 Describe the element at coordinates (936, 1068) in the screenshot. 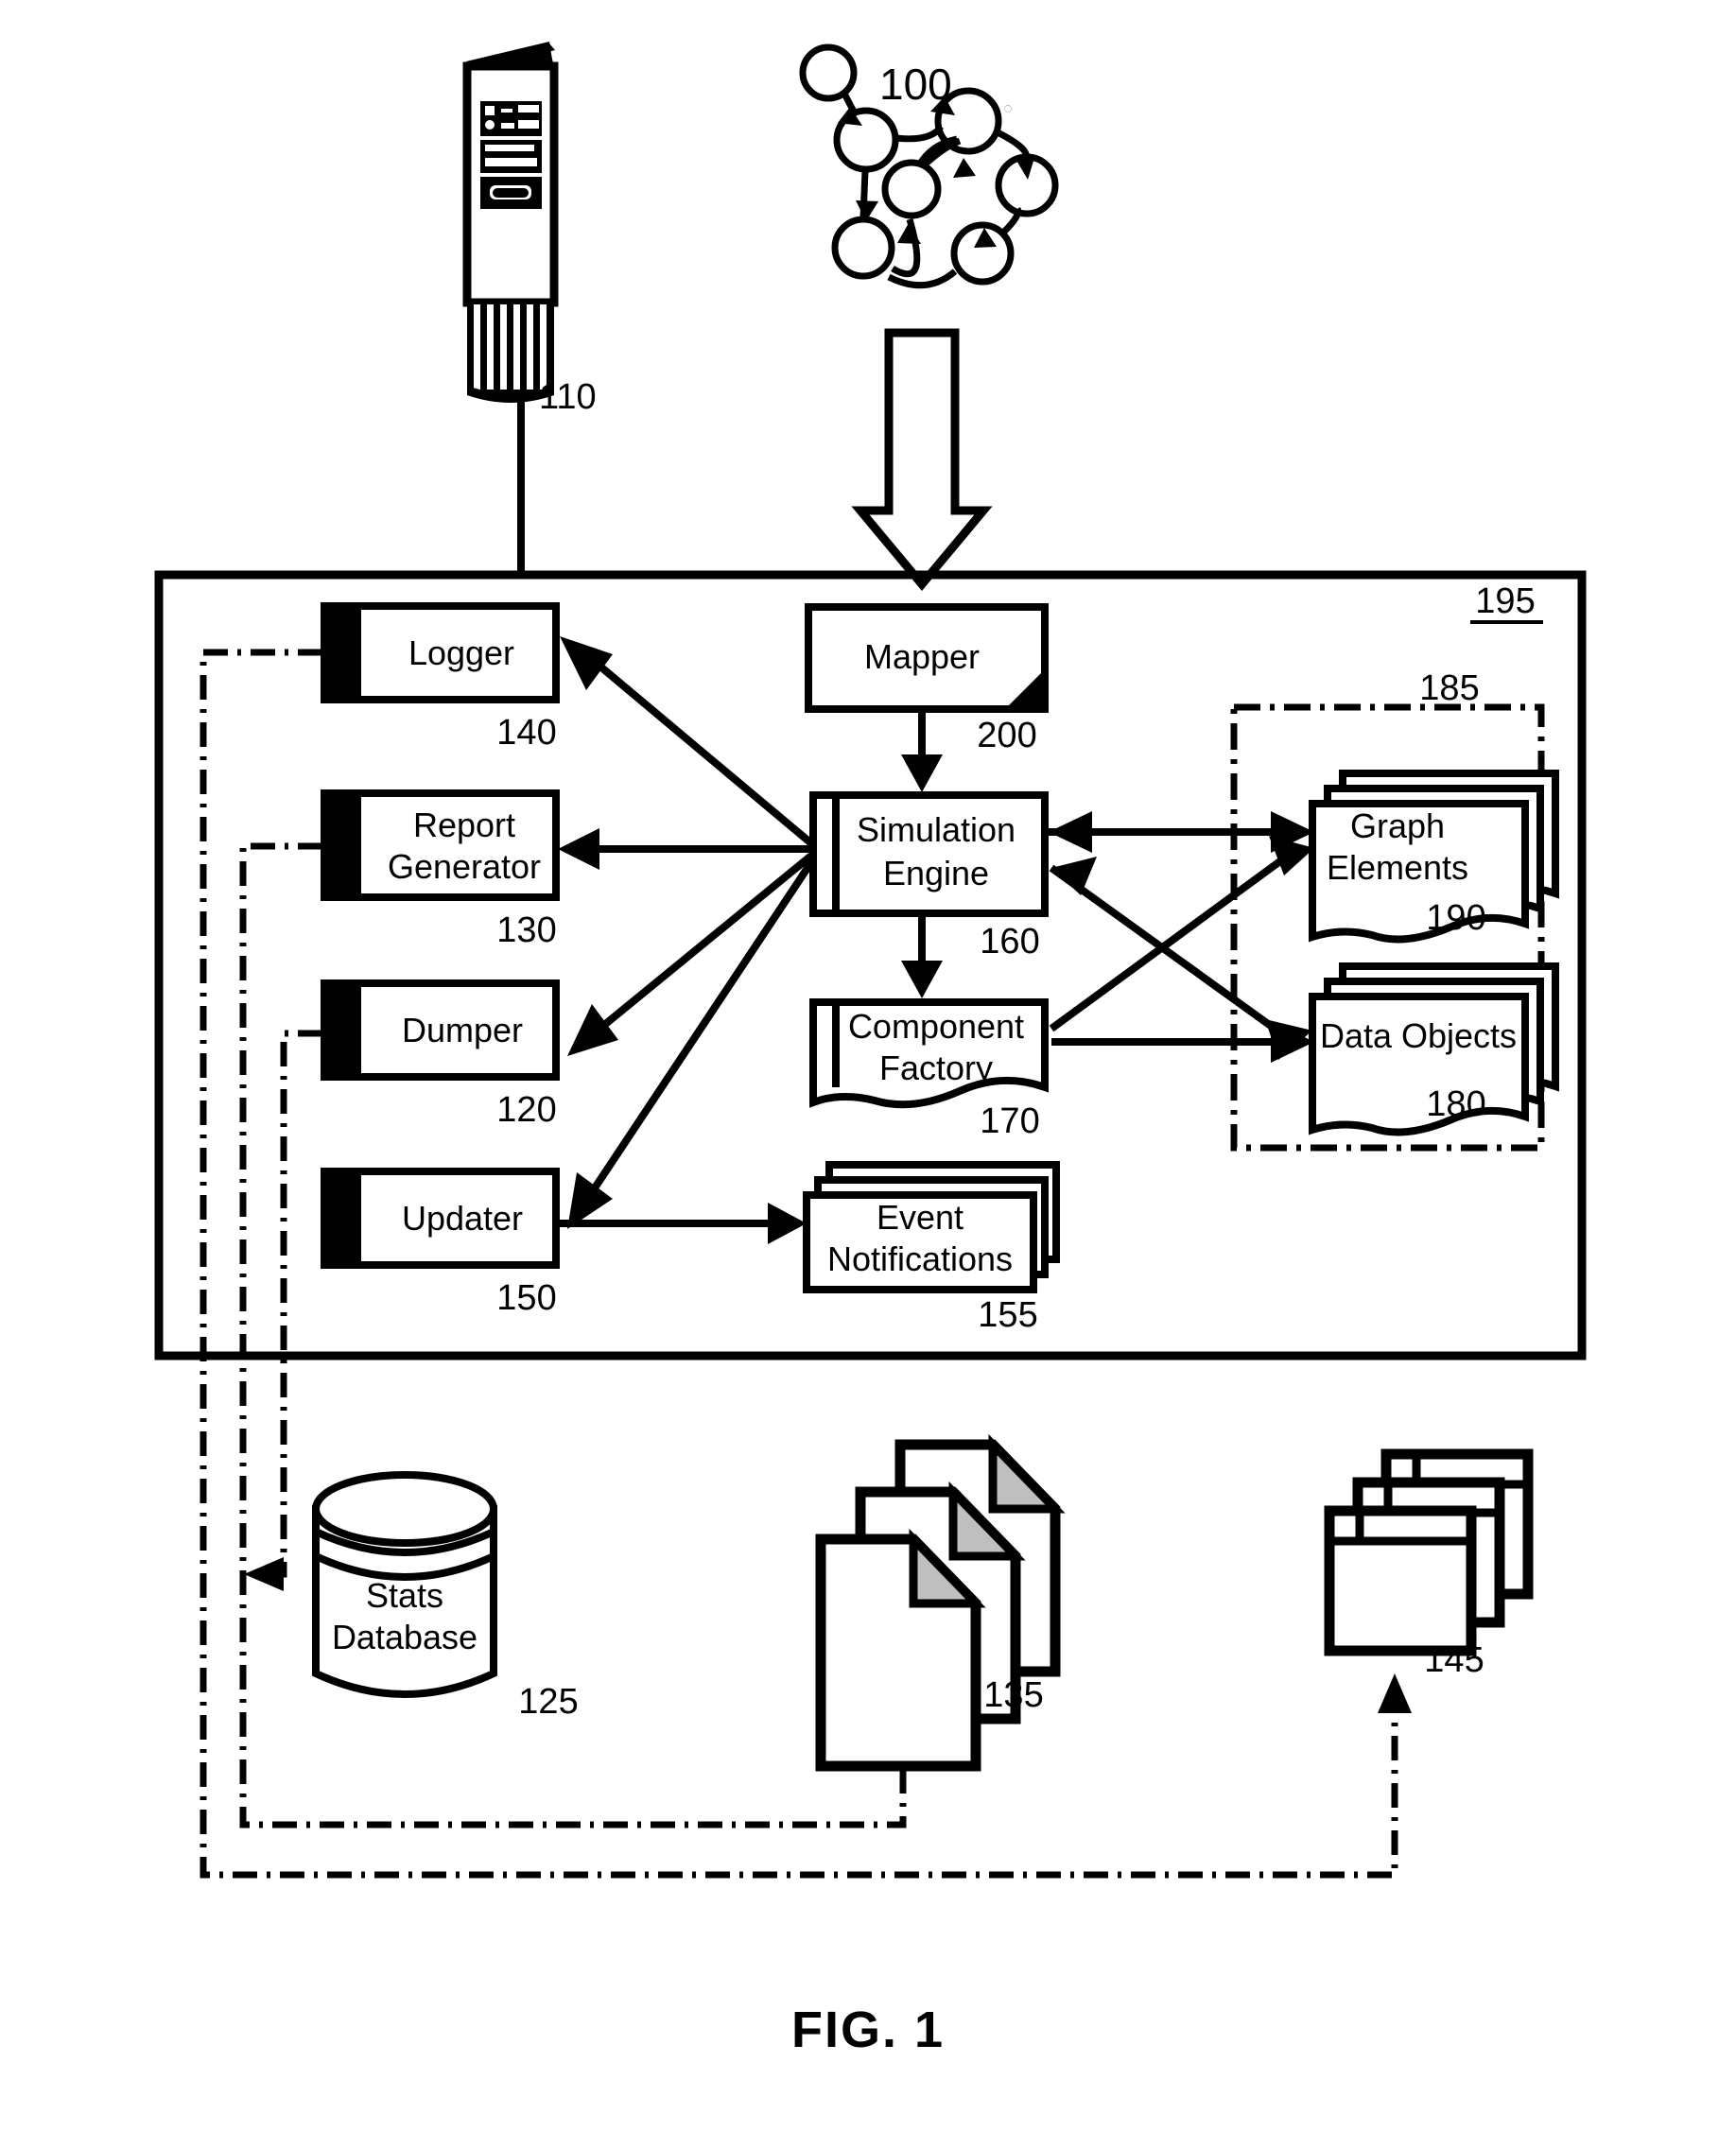

I see `component-component-factory-label-line2: Factory` at that location.